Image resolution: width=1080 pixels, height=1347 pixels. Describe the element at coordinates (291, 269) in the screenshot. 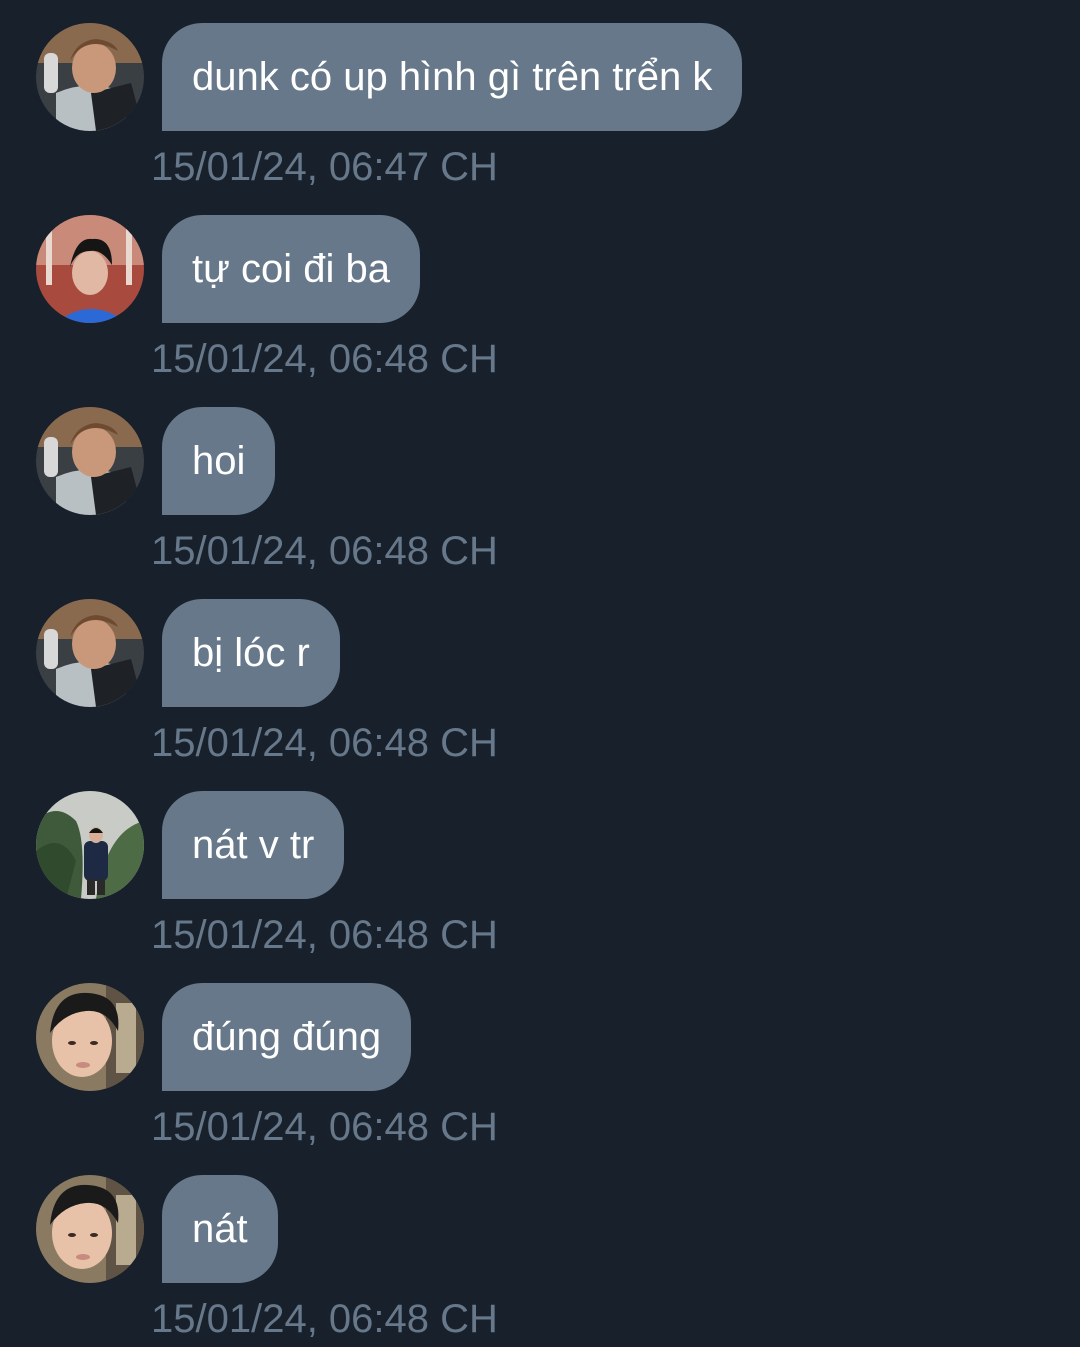

I see `message-bubble: tự coi đi ba` at that location.